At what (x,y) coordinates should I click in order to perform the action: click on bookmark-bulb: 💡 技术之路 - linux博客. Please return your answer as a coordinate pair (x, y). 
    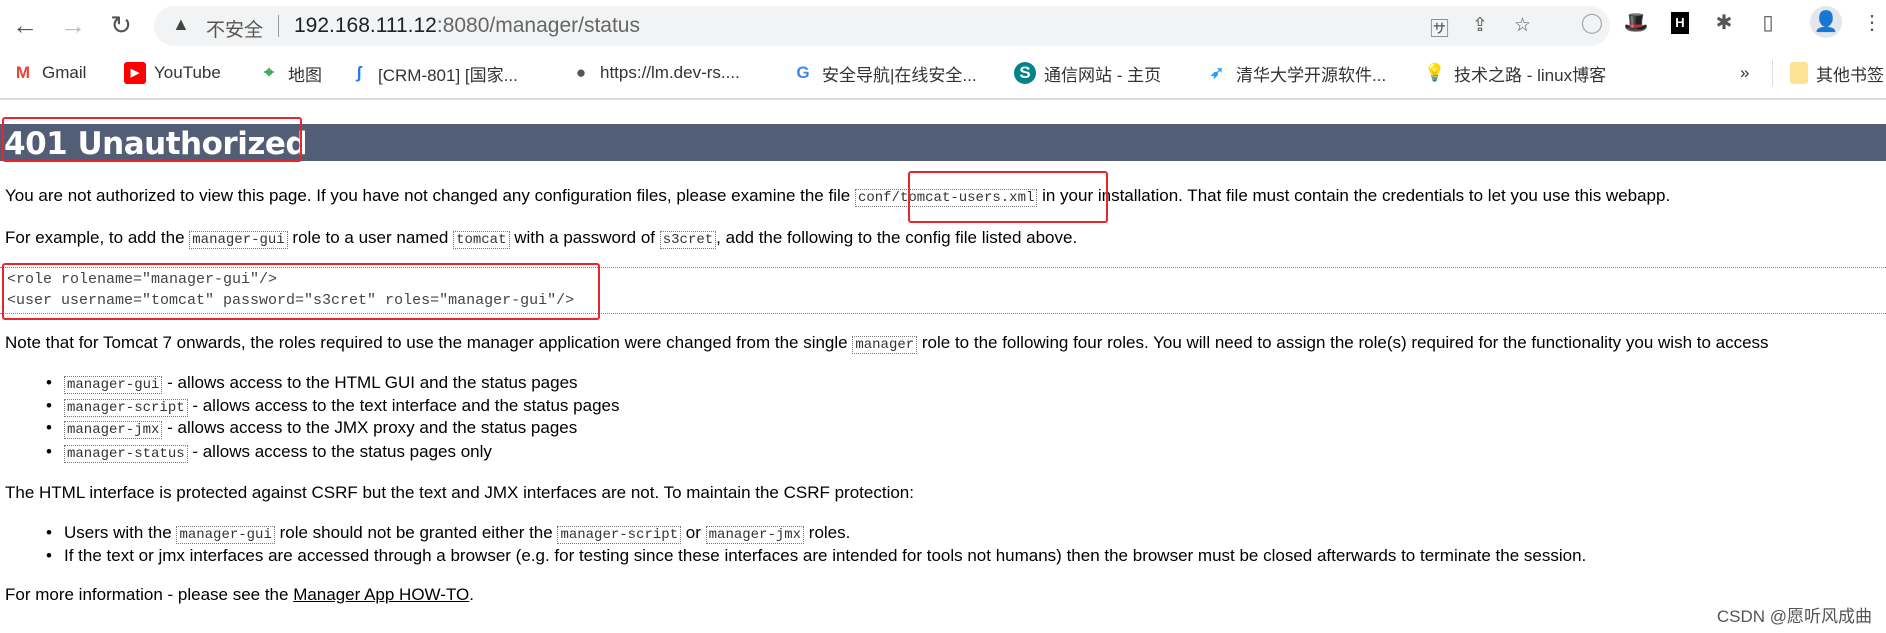
    Looking at the image, I should click on (1515, 73).